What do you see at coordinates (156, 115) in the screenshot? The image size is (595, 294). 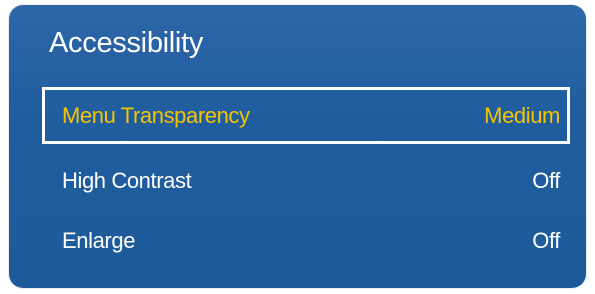 I see `menu-item-label: Menu Transparency` at bounding box center [156, 115].